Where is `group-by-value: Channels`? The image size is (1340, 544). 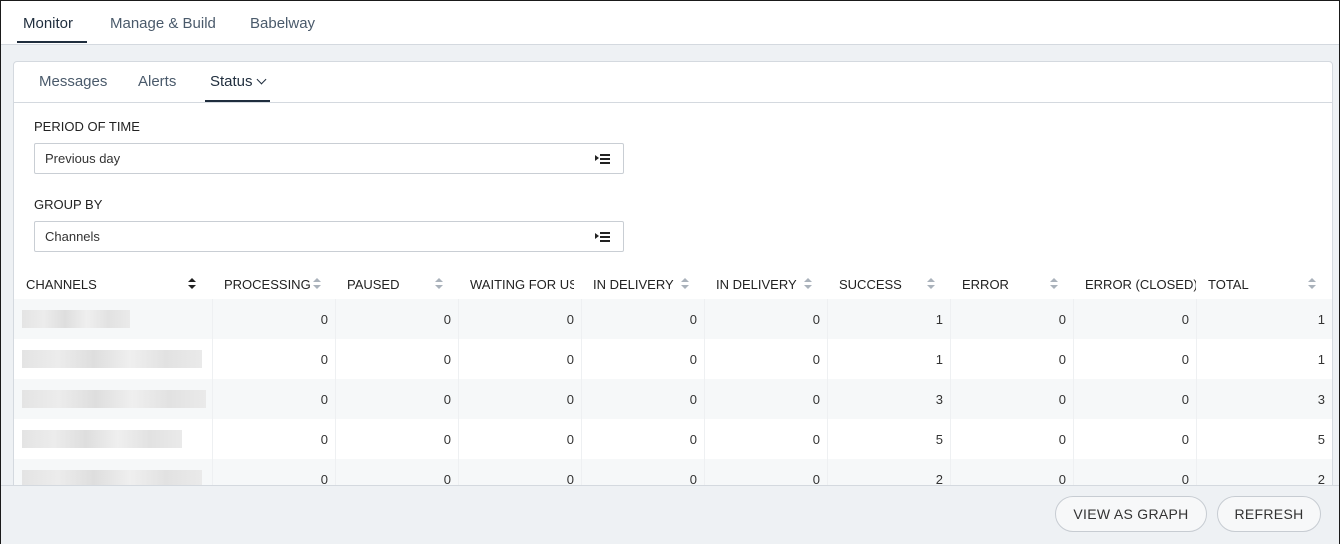 group-by-value: Channels is located at coordinates (72, 236).